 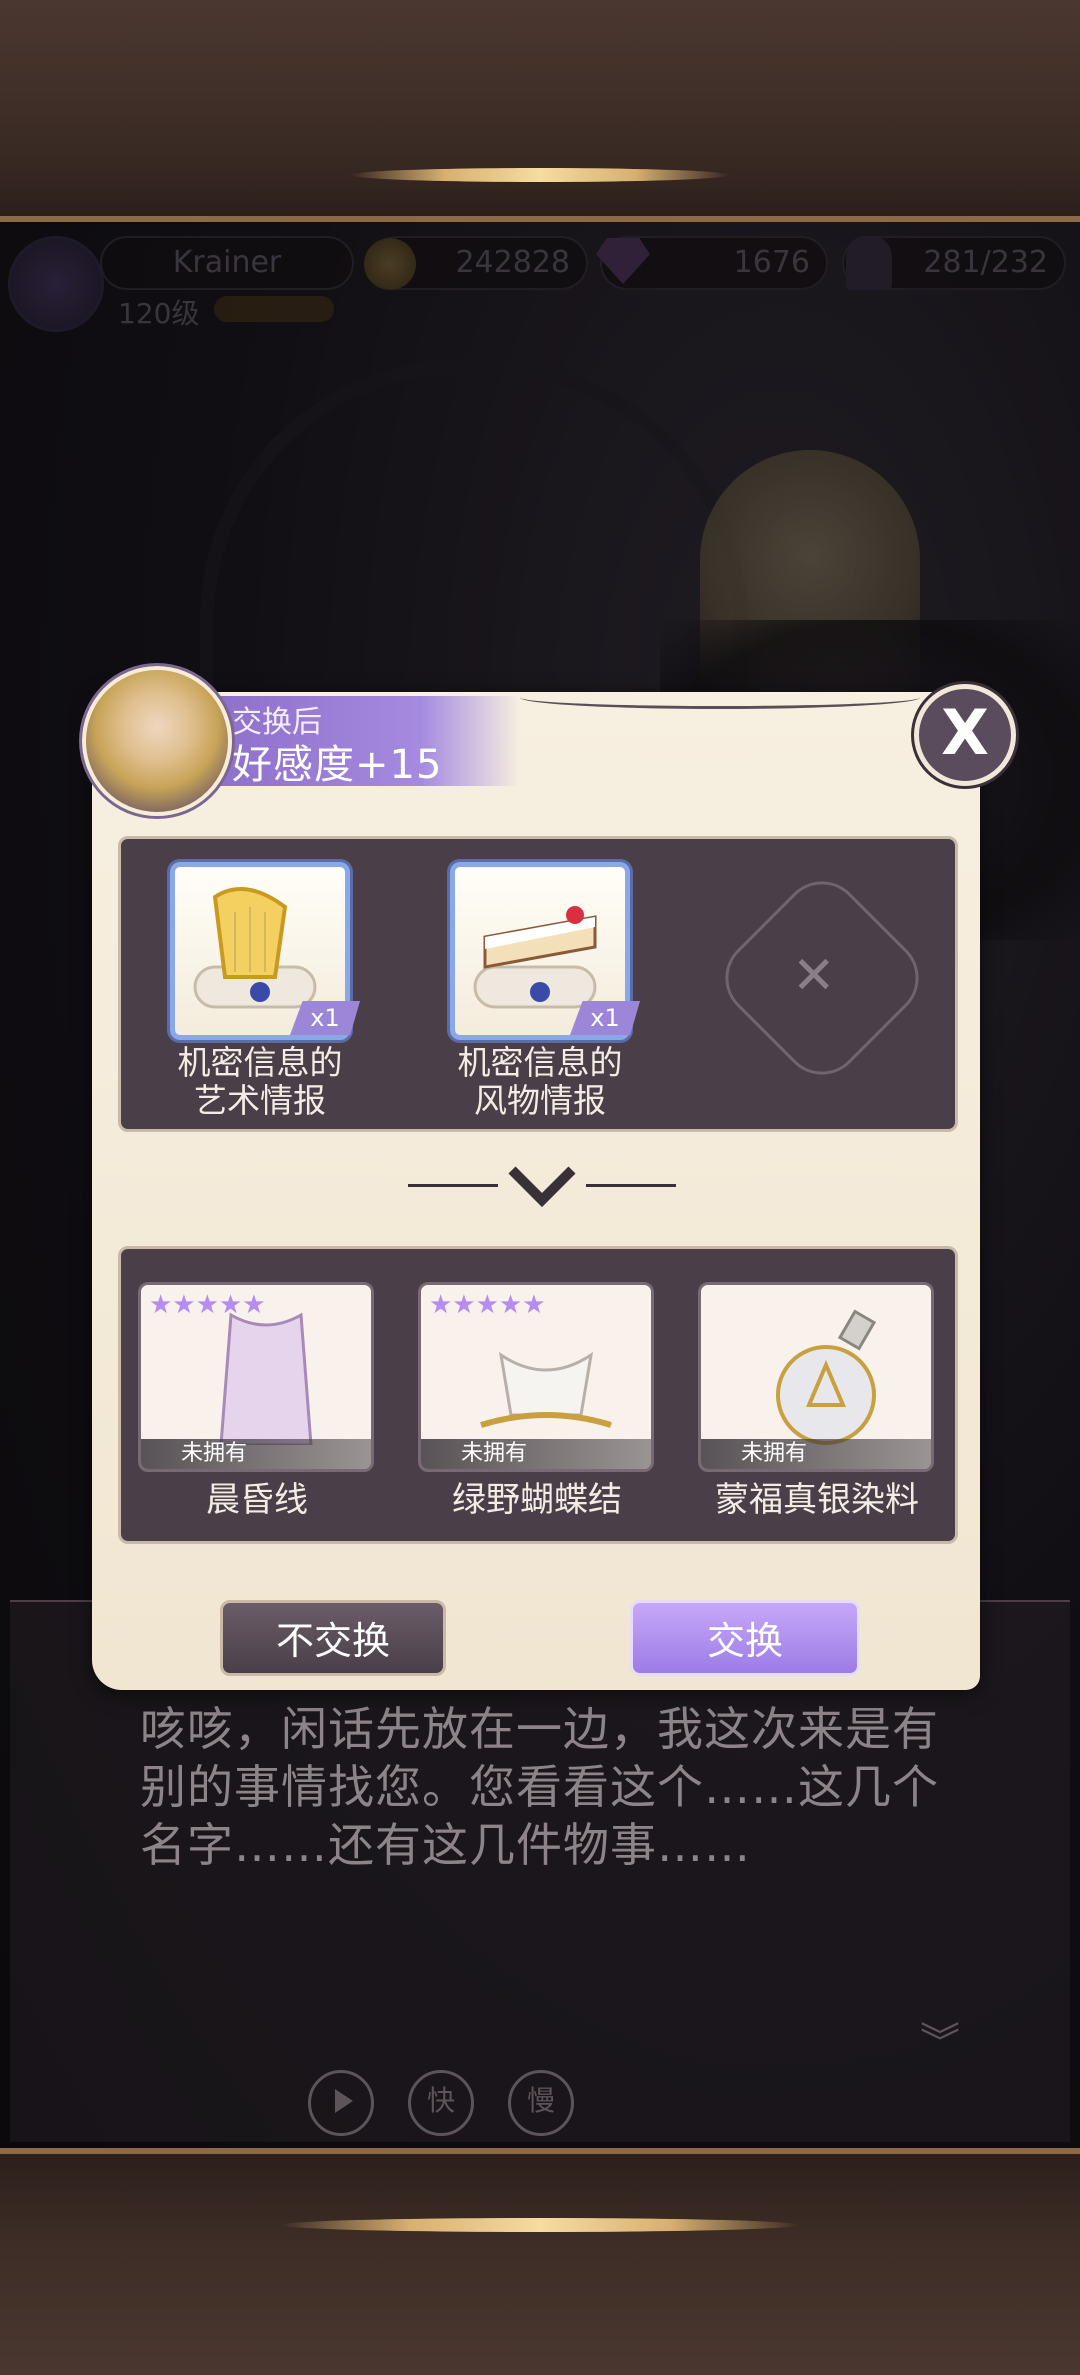 What do you see at coordinates (540, 2100) in the screenshot?
I see `slow-label: 慢` at bounding box center [540, 2100].